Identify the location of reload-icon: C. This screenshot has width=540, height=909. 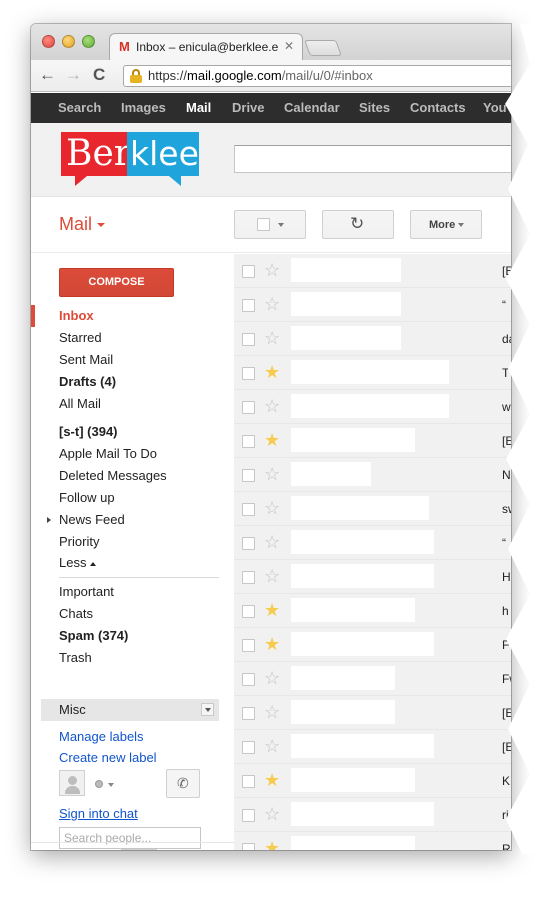
(99, 75).